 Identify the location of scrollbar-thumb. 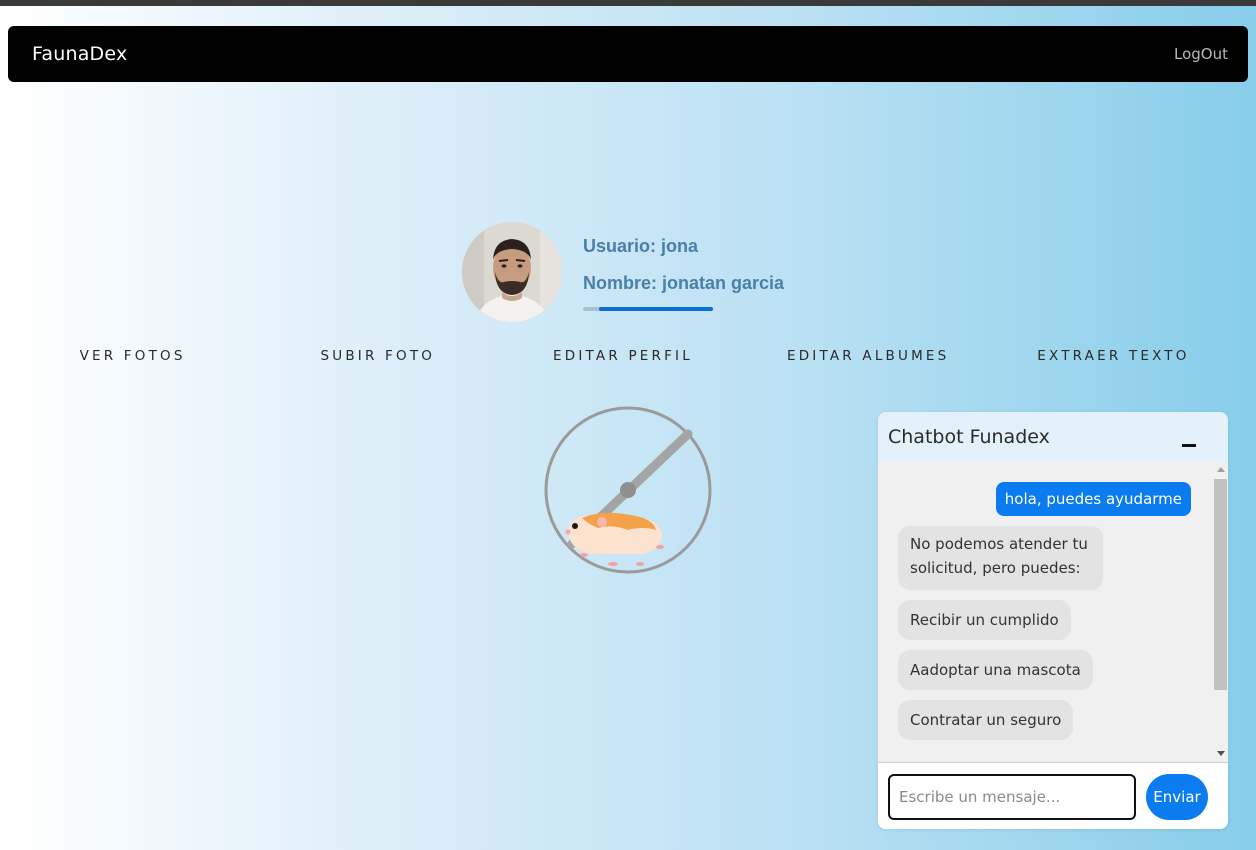
(1220, 584).